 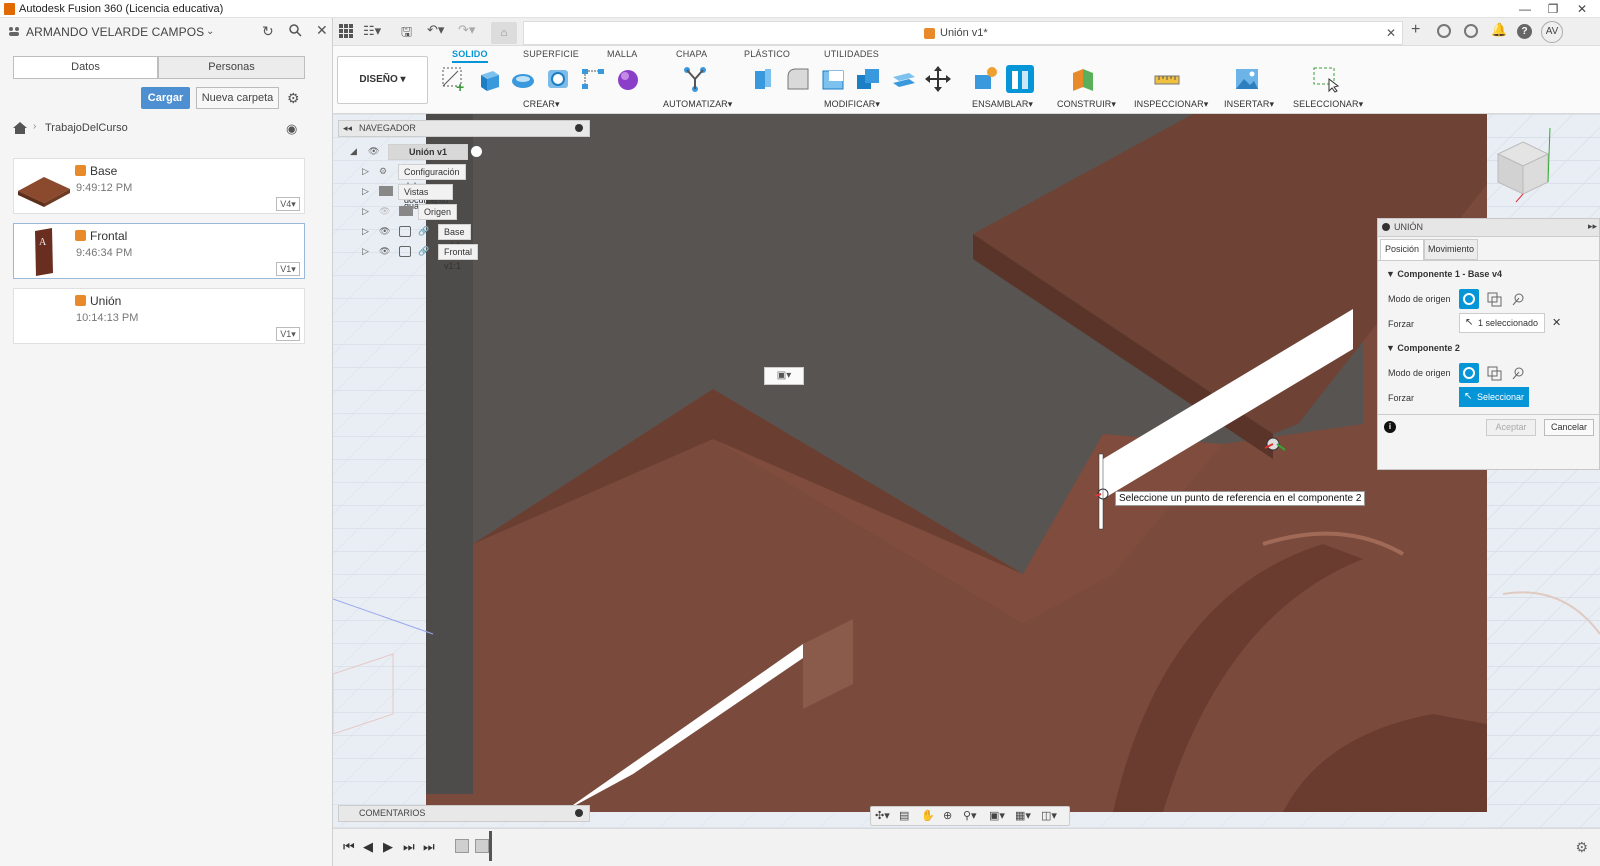 I want to click on press-pull-icon, so click(x=763, y=79).